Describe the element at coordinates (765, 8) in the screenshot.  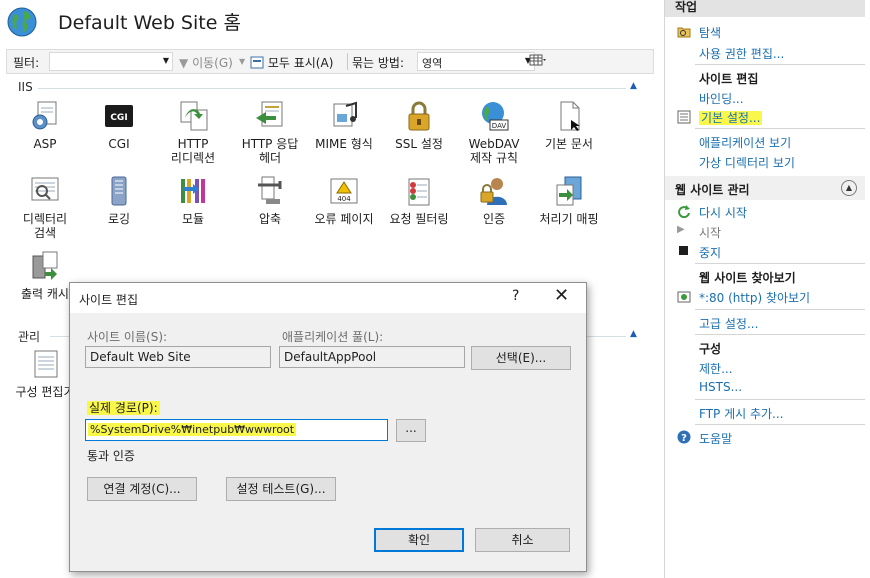
I see `actions-title: 작업` at that location.